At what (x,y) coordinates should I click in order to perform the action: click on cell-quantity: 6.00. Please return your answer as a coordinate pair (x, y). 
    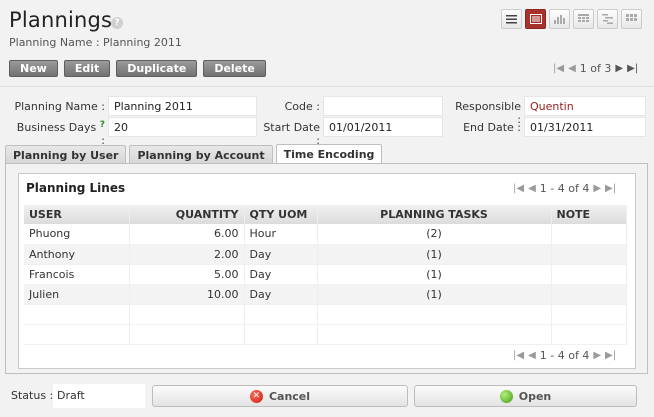
    Looking at the image, I should click on (187, 234).